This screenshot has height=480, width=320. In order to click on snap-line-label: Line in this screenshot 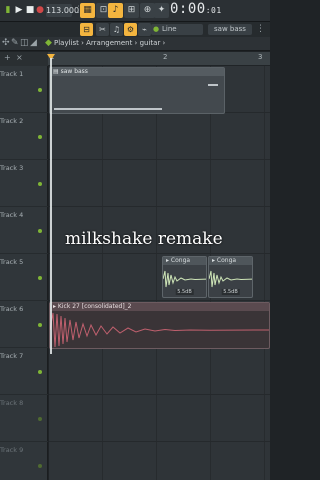, I will do `click(169, 29)`.